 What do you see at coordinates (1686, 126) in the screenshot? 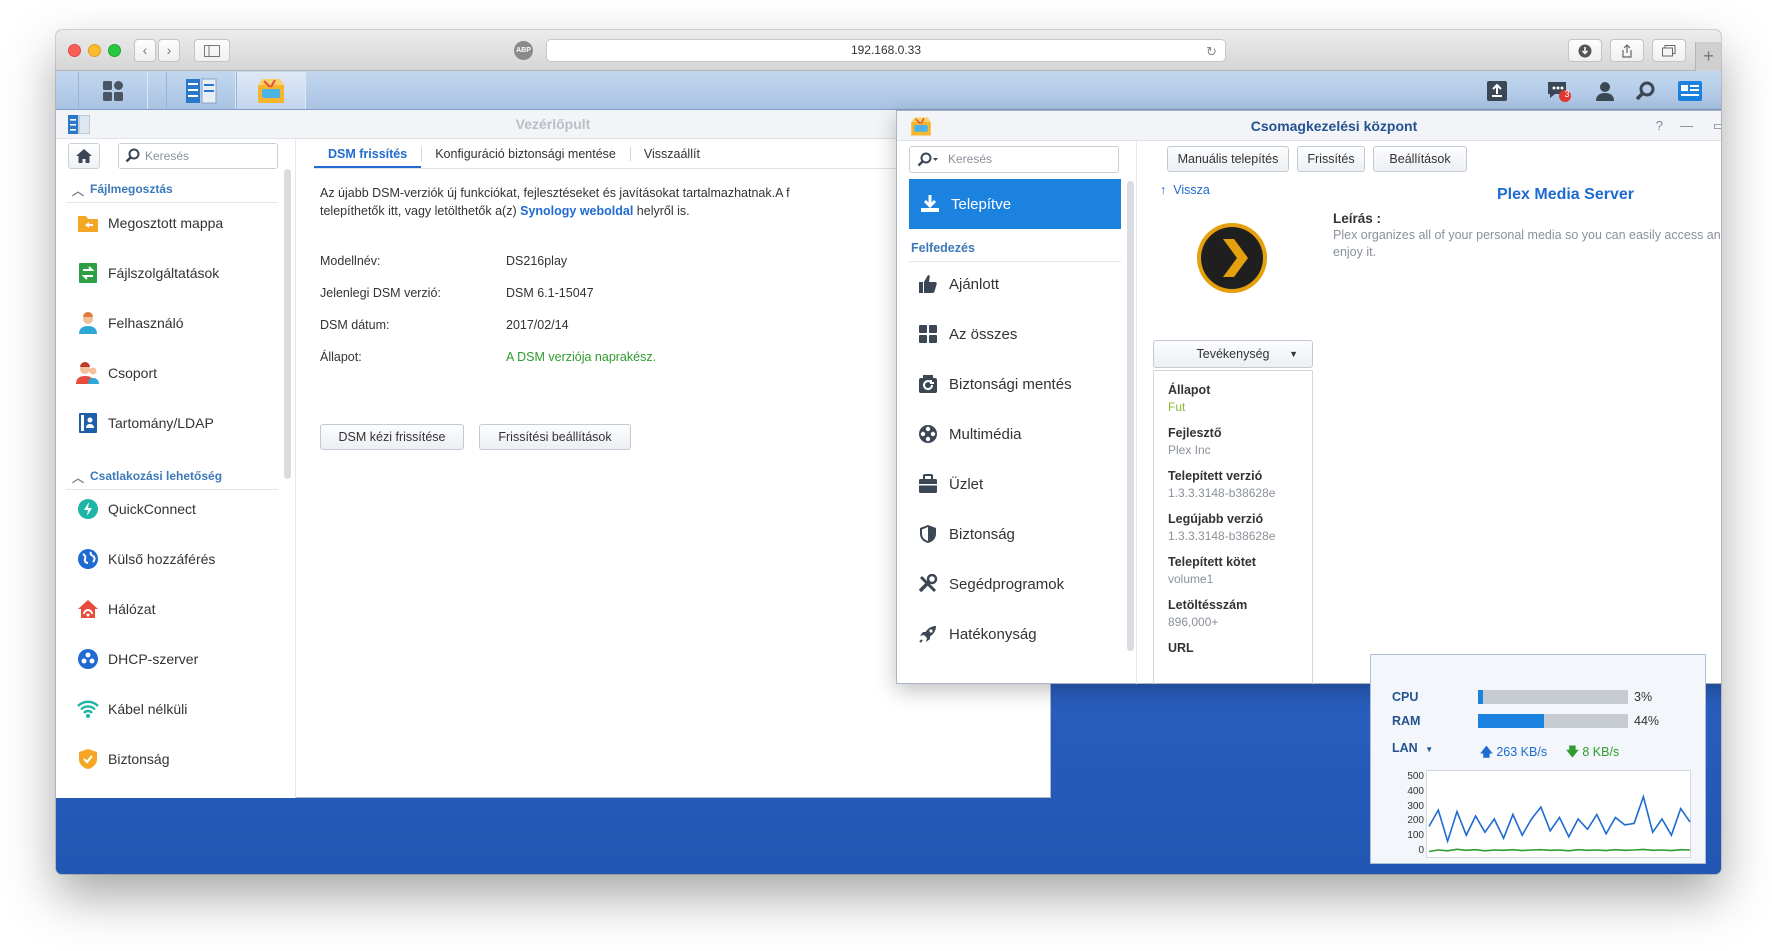
I see `minimize-icon: —` at bounding box center [1686, 126].